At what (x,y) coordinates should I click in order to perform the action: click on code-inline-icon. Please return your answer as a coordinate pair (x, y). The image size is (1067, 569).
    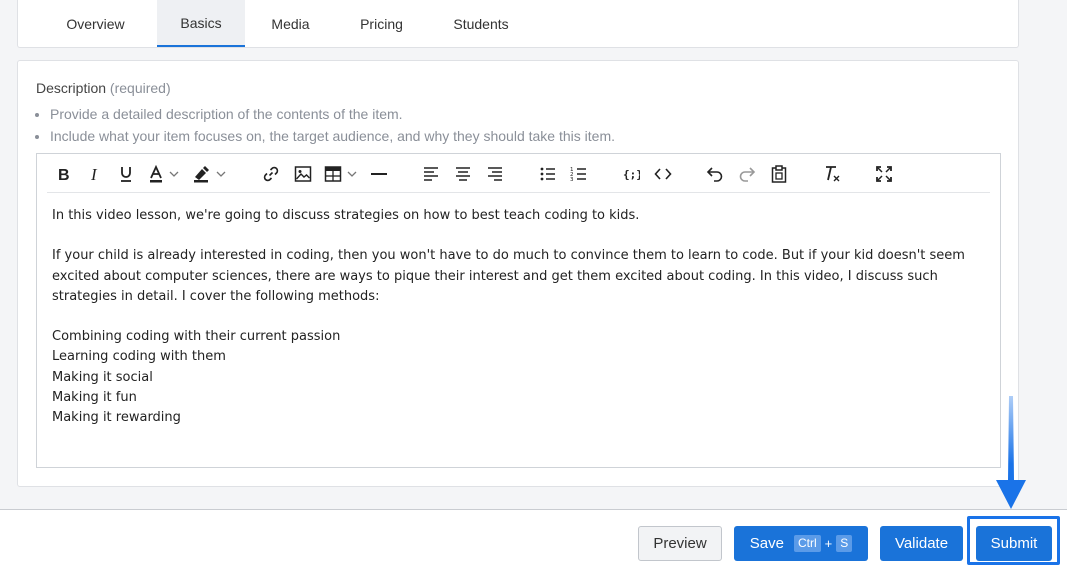
    Looking at the image, I should click on (663, 174).